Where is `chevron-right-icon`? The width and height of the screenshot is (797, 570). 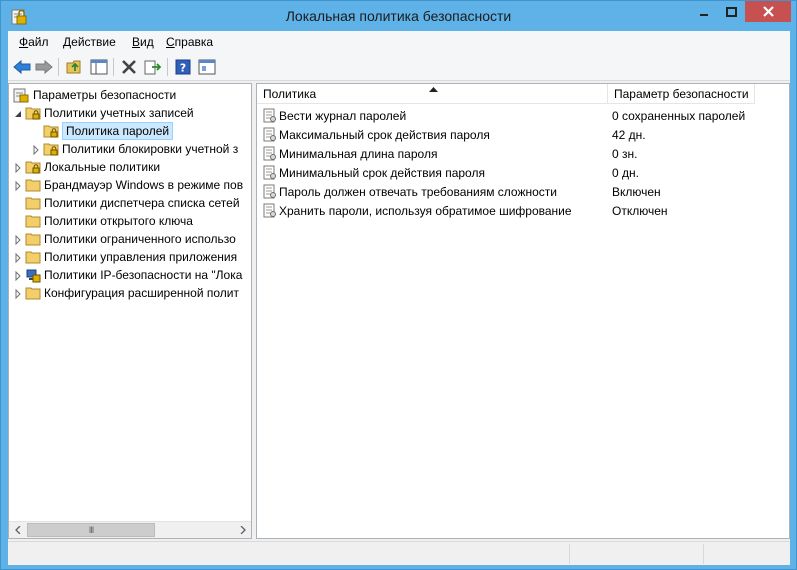
chevron-right-icon is located at coordinates (243, 530).